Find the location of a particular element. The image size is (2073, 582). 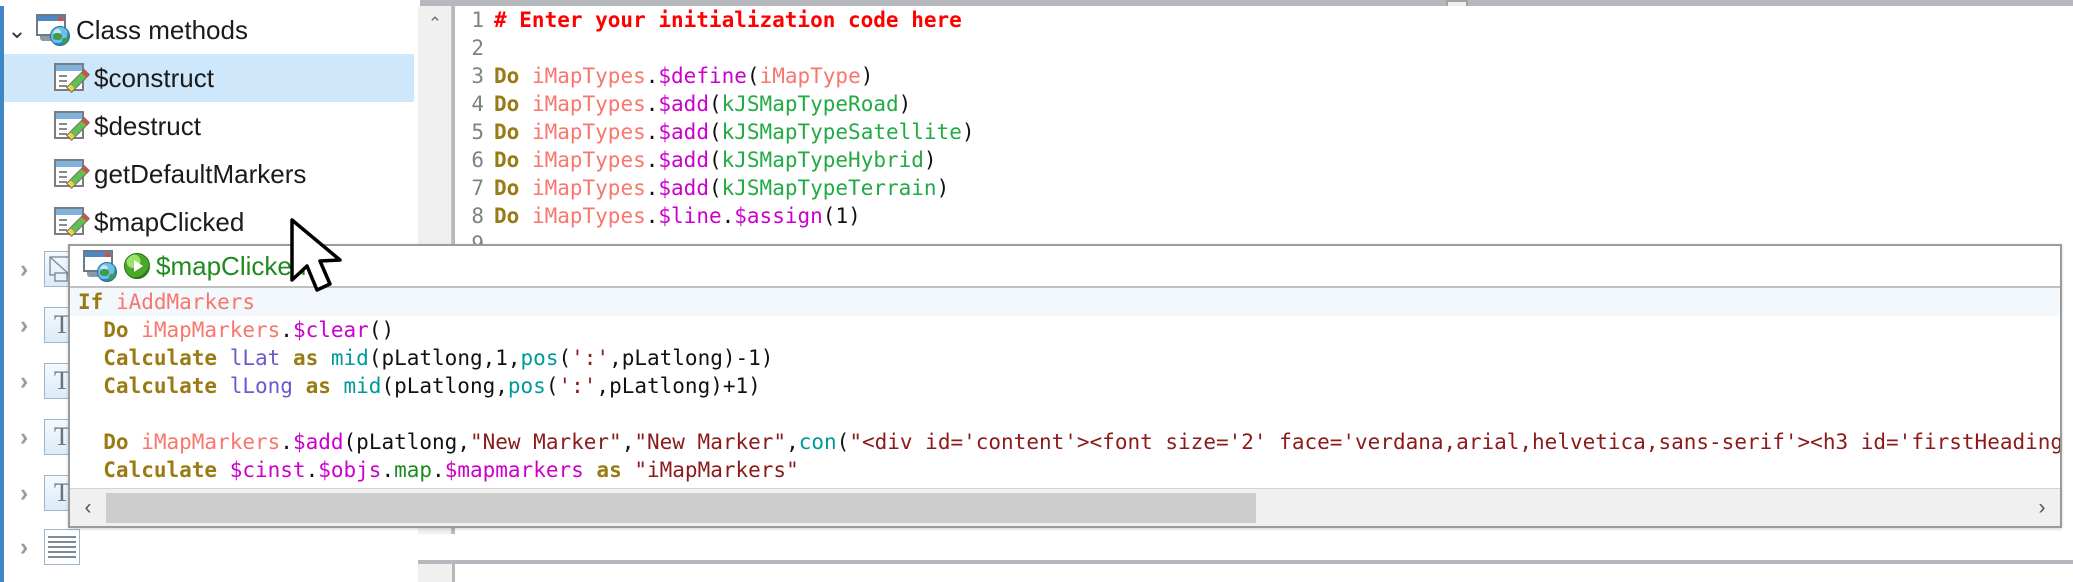

code-token: "iMapMarkers" is located at coordinates (716, 470).